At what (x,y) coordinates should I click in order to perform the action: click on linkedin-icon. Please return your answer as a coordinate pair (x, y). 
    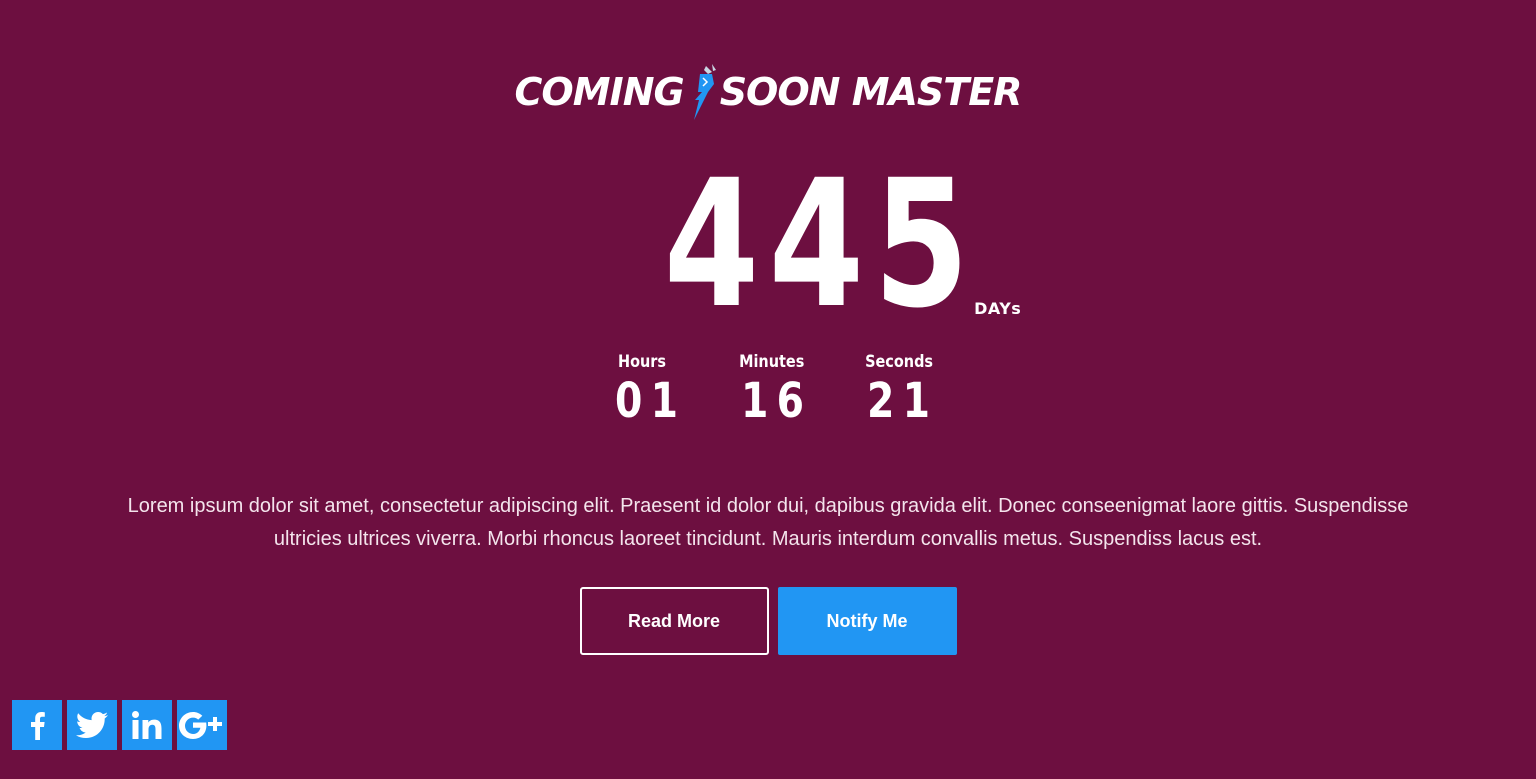
    Looking at the image, I should click on (147, 725).